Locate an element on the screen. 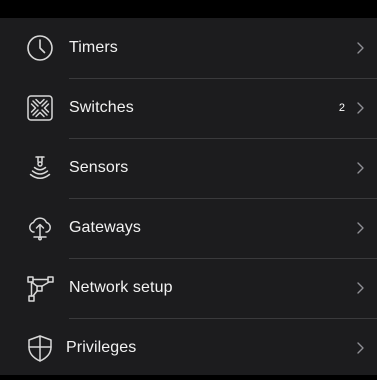 This screenshot has width=377, height=380. clock-icon is located at coordinates (40, 48).